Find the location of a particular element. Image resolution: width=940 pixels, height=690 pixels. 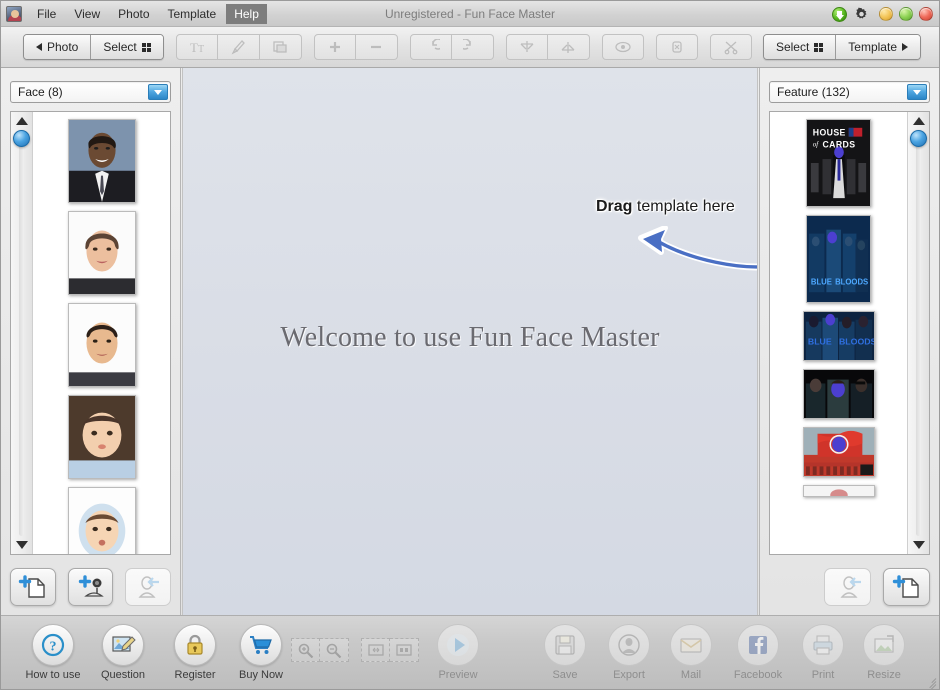

zoom-out-icon is located at coordinates (376, 47).